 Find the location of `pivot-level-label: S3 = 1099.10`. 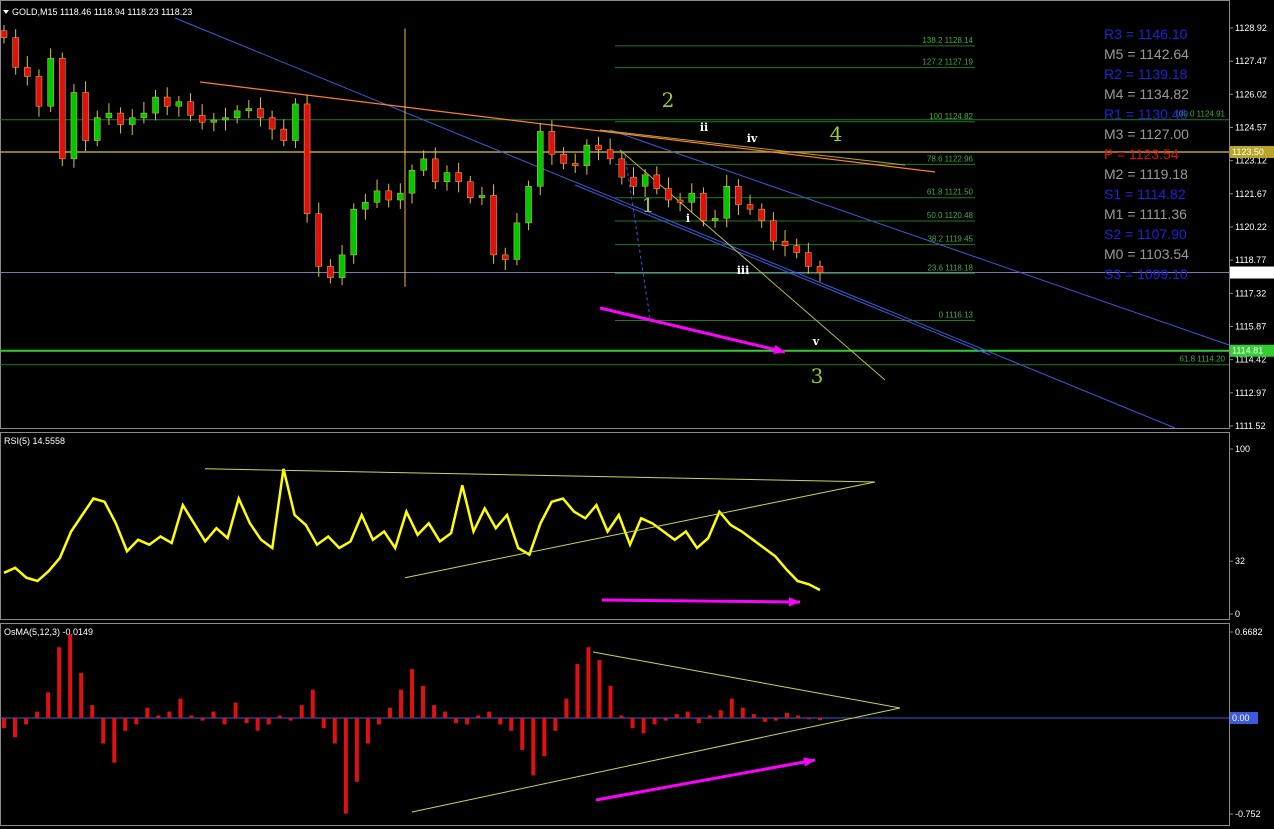

pivot-level-label: S3 = 1099.10 is located at coordinates (1146, 274).